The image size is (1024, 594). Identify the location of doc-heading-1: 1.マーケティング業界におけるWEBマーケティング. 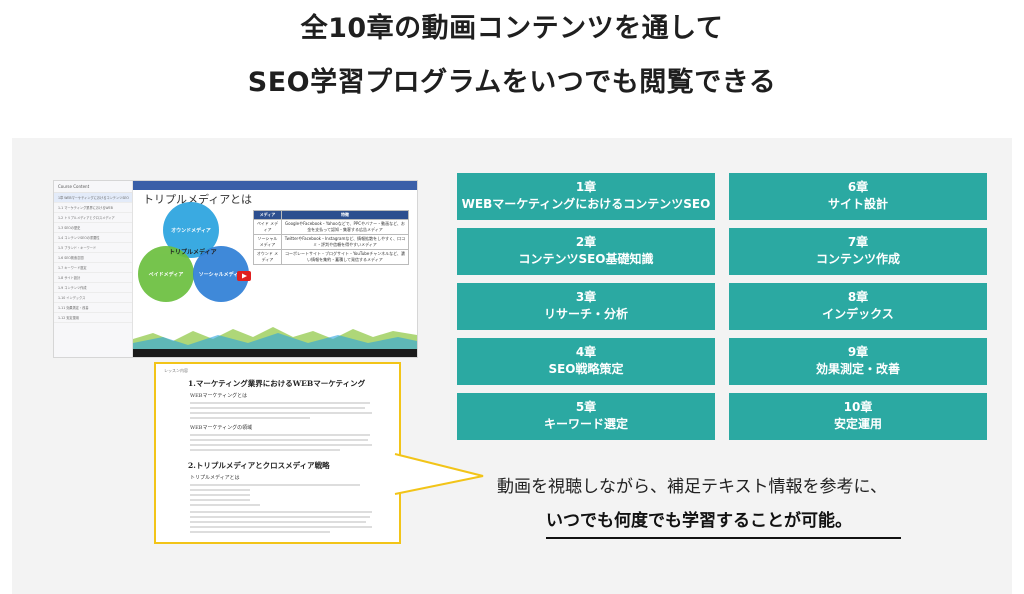
(277, 383).